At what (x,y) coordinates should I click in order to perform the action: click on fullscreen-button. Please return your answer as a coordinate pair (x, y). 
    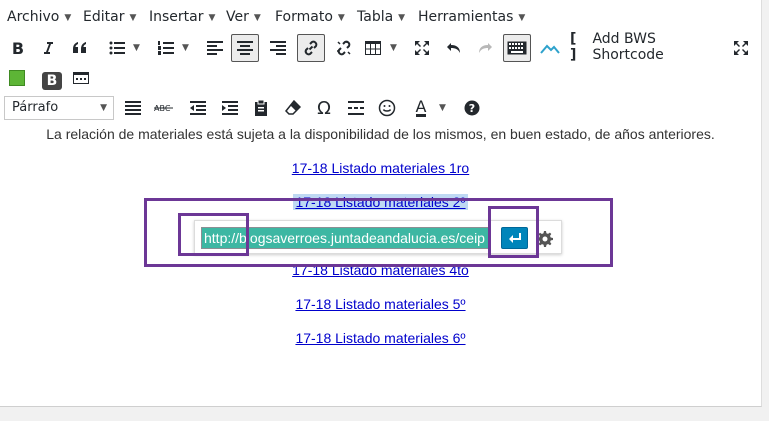
    Looking at the image, I should click on (422, 48).